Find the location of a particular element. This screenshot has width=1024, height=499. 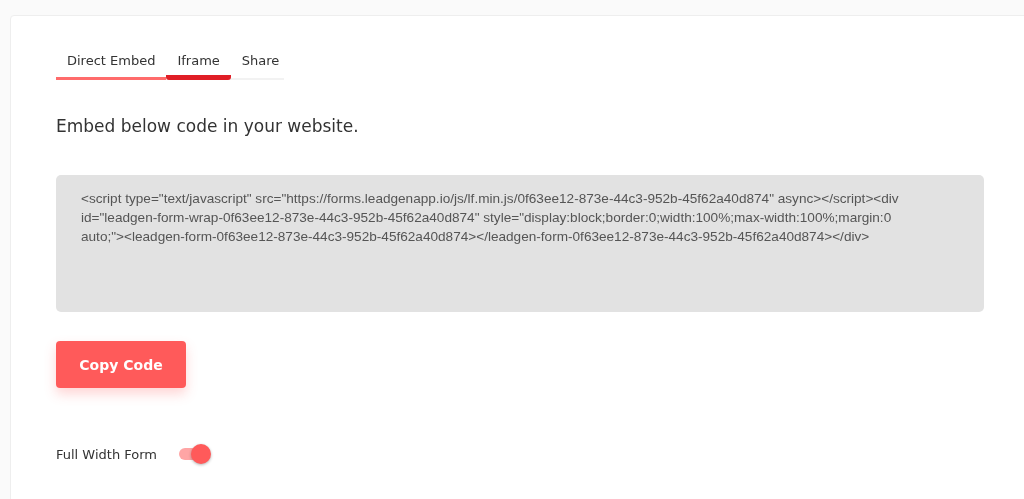

tab: Iframe is located at coordinates (198, 61).